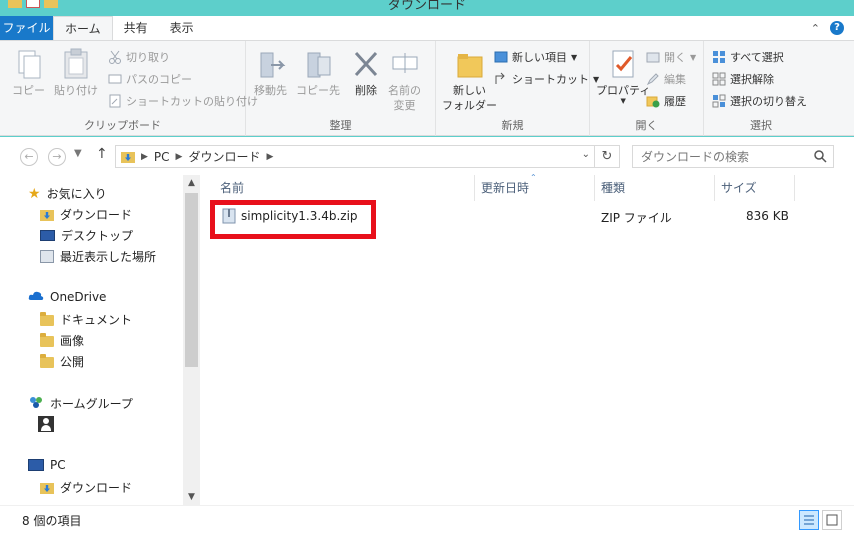  I want to click on sort-icon: ⌃, so click(533, 177).